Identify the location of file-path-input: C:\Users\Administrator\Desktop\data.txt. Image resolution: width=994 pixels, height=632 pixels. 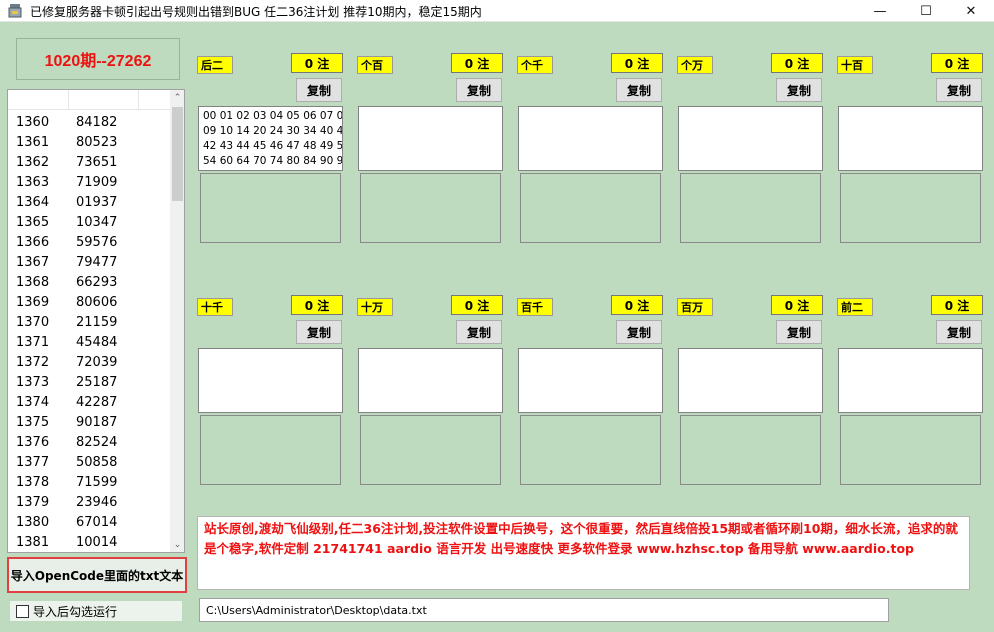
(544, 610).